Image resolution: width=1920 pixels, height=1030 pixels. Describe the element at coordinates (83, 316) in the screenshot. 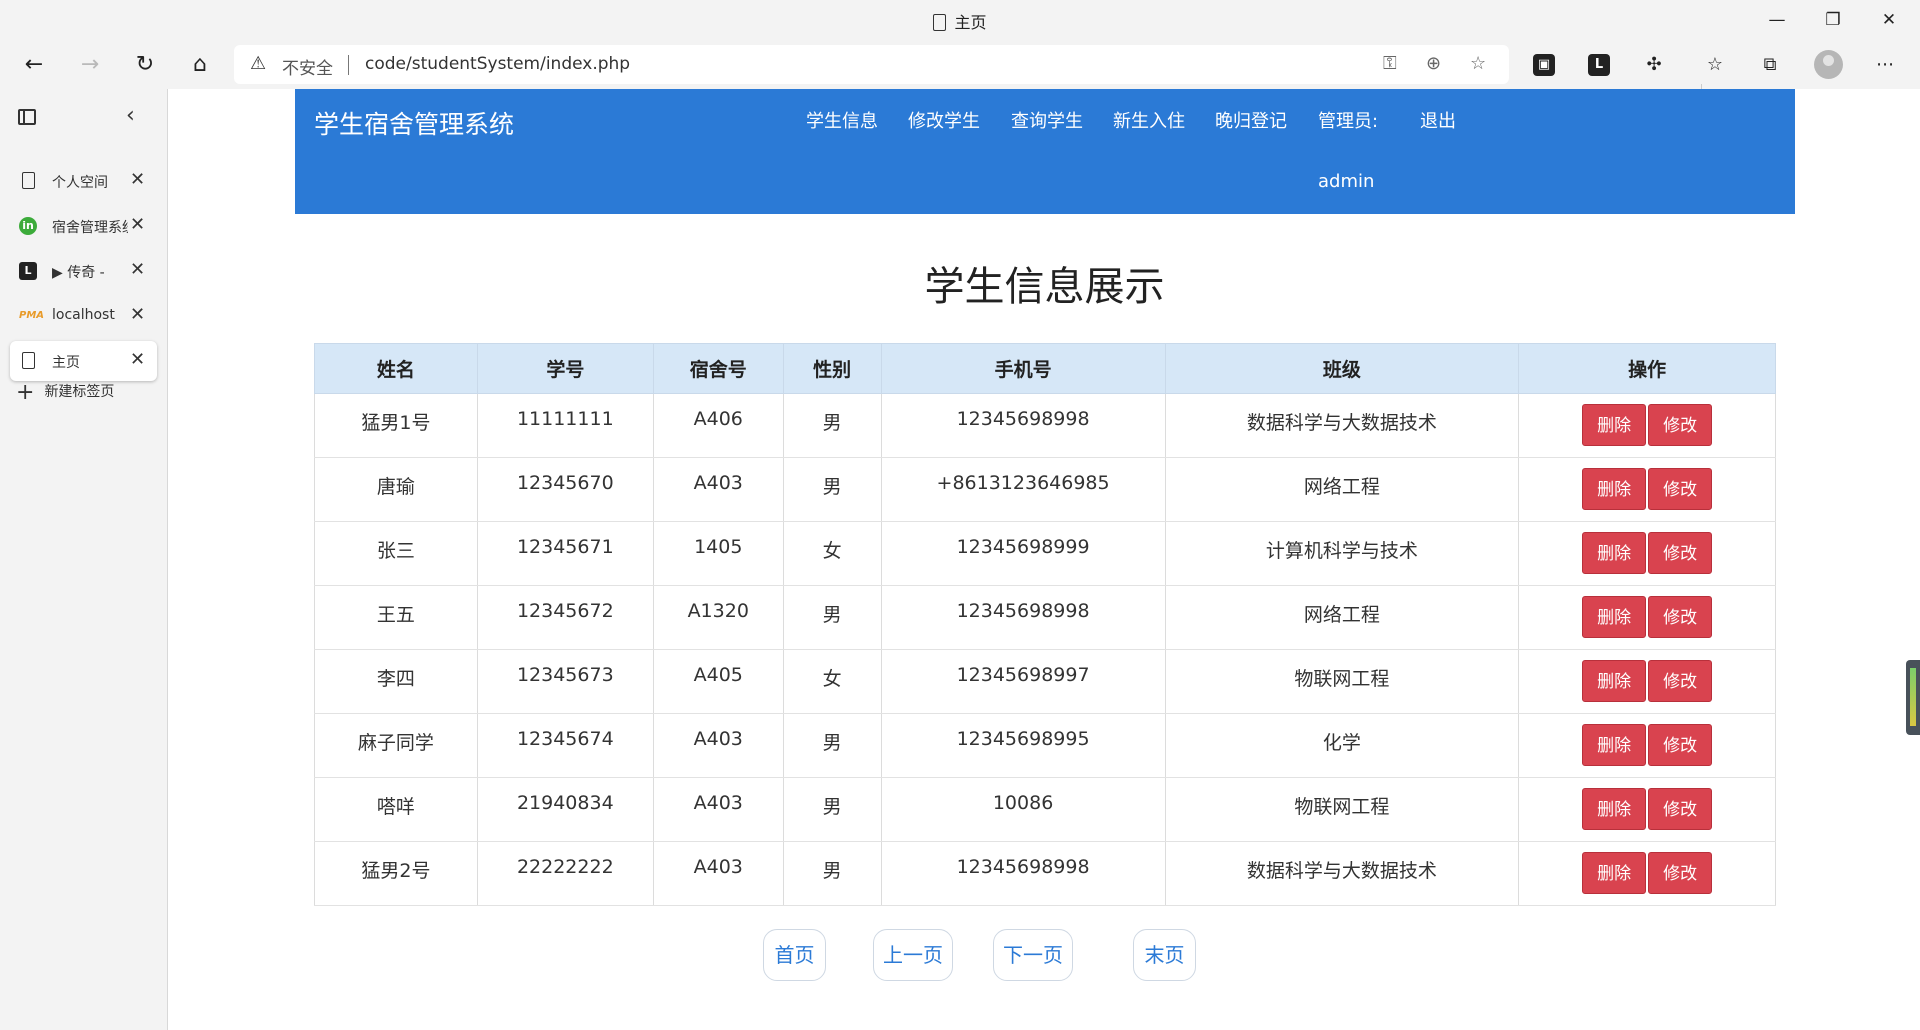

I see `tab-localhost: PMA localhost ✕` at that location.